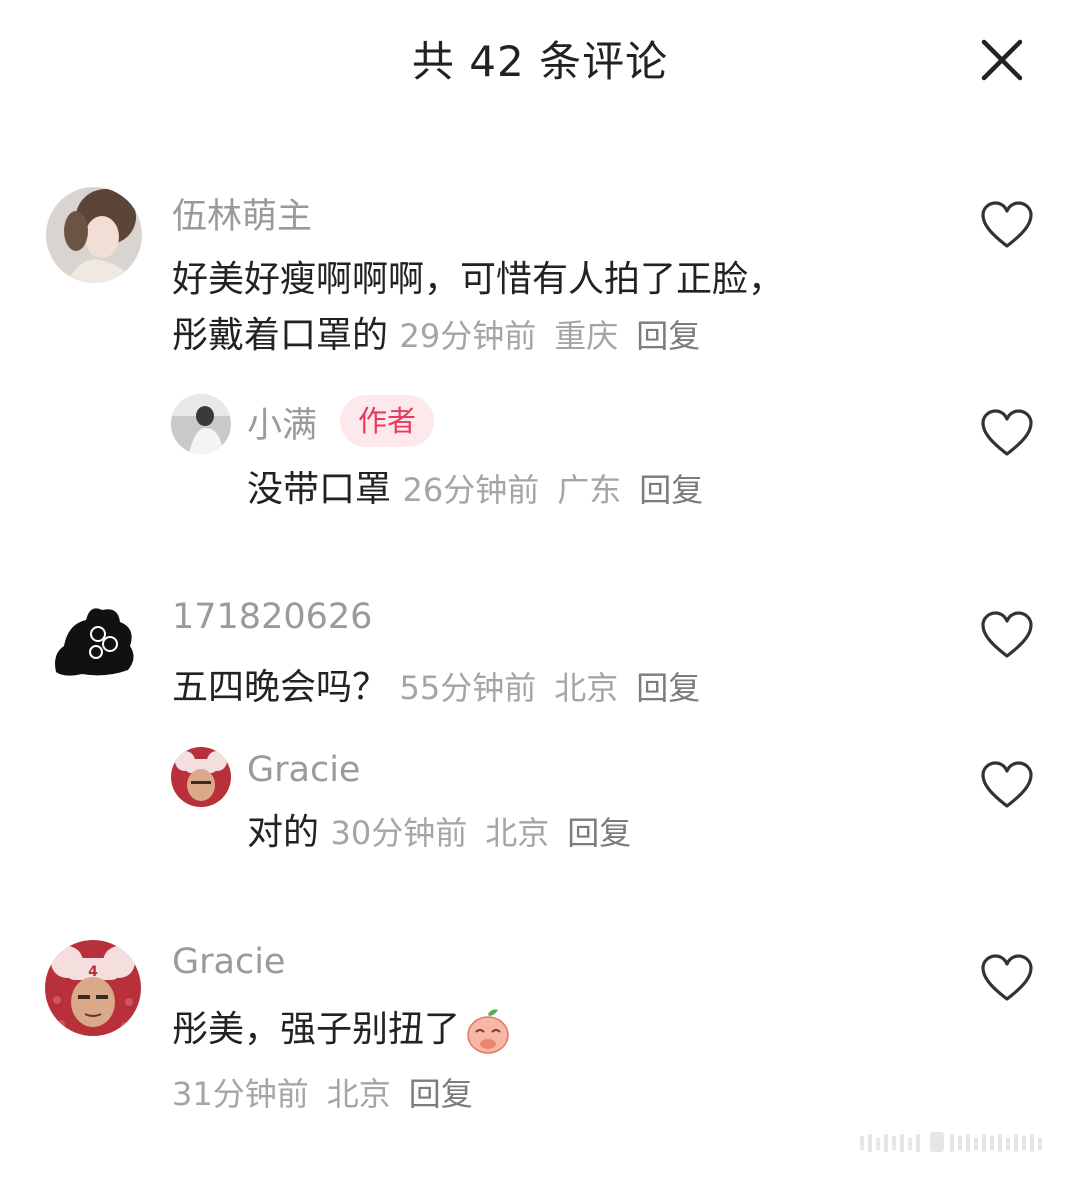 Image resolution: width=1080 pixels, height=1180 pixels. I want to click on comment-text-line: 彤戴着口罩的, so click(280, 335).